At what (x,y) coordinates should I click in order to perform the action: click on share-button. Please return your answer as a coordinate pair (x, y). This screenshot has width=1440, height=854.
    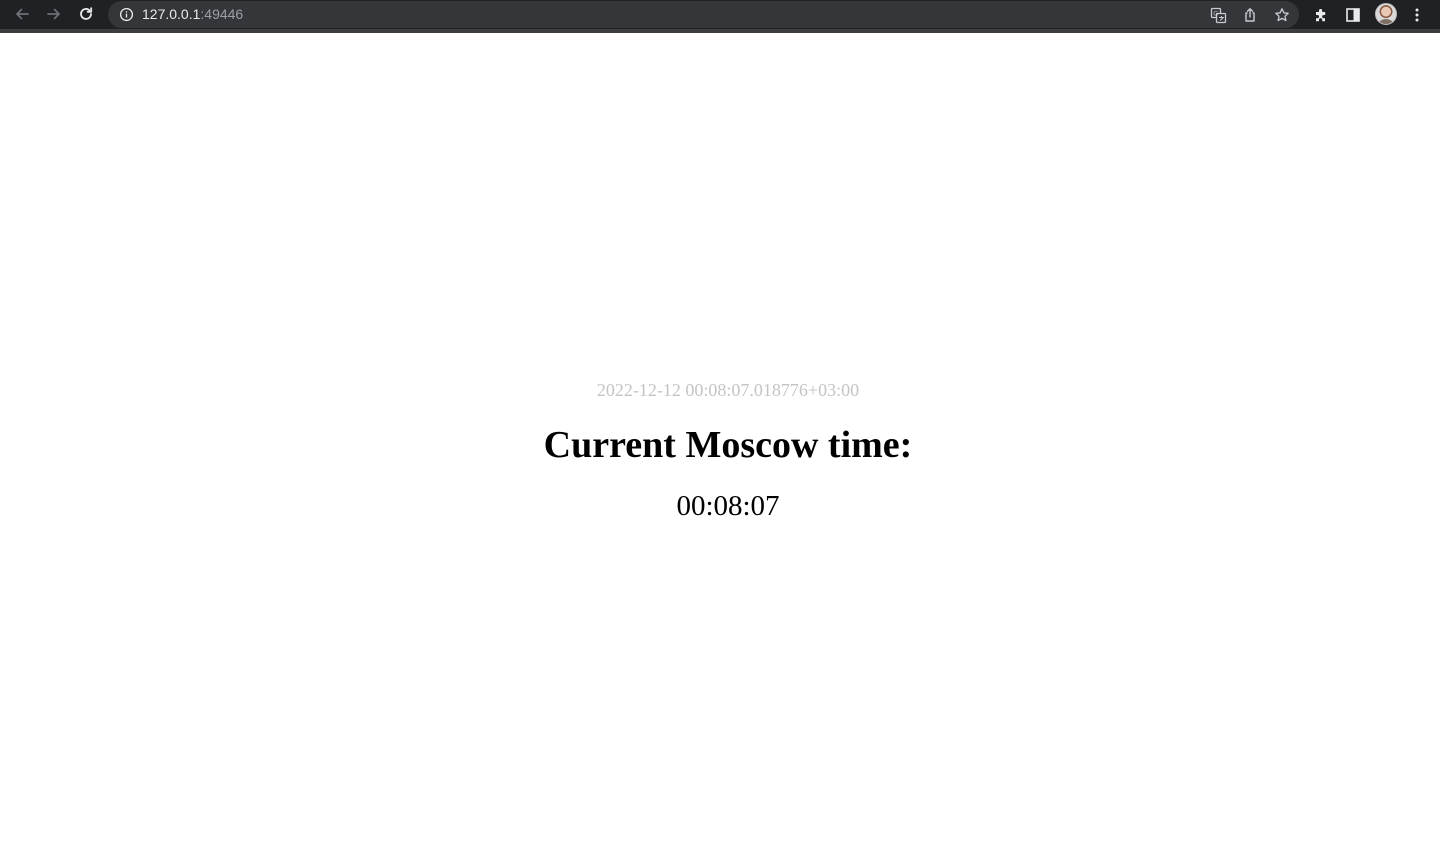
    Looking at the image, I should click on (1250, 15).